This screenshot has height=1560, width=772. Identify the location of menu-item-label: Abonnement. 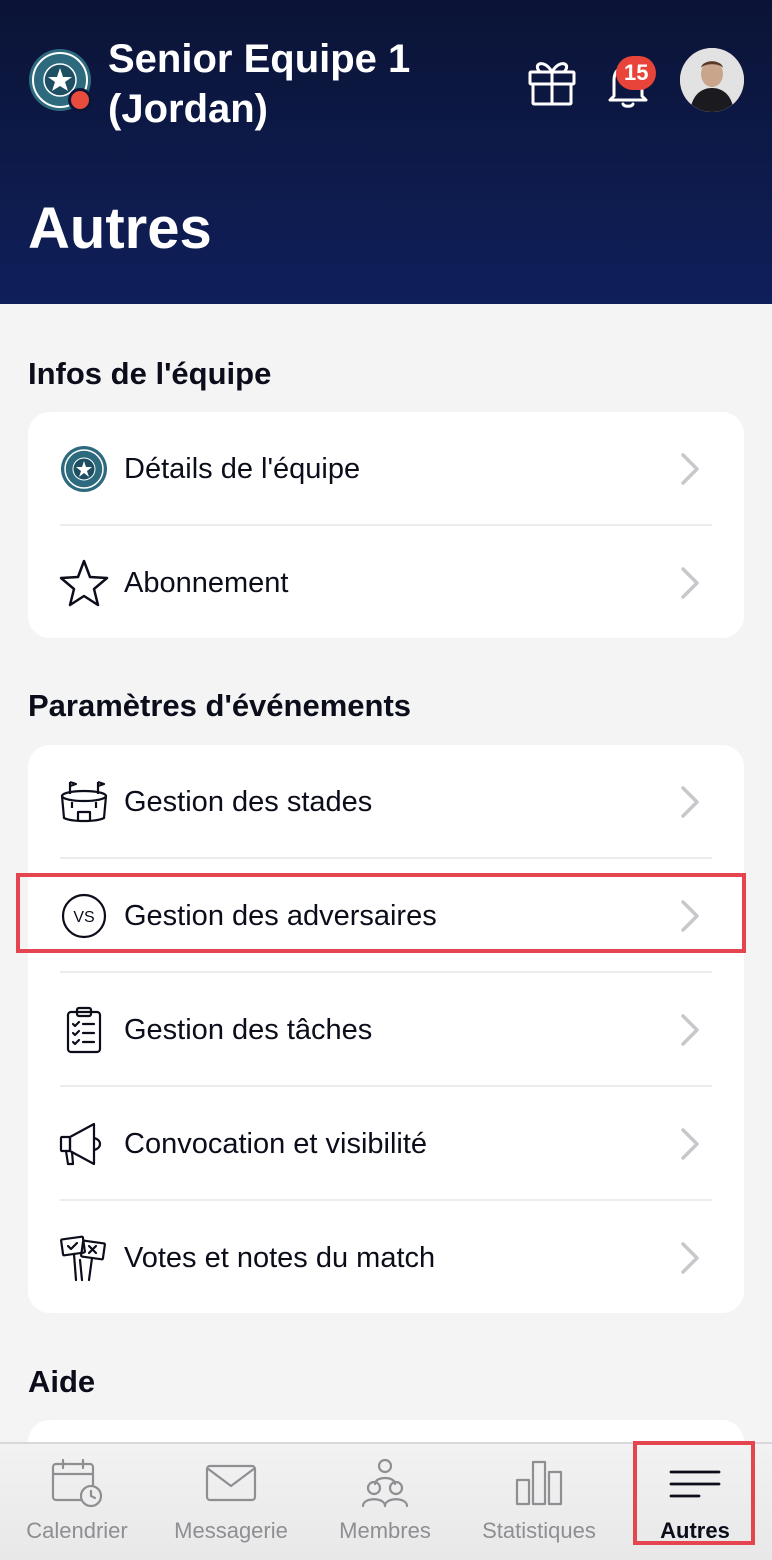
(206, 583).